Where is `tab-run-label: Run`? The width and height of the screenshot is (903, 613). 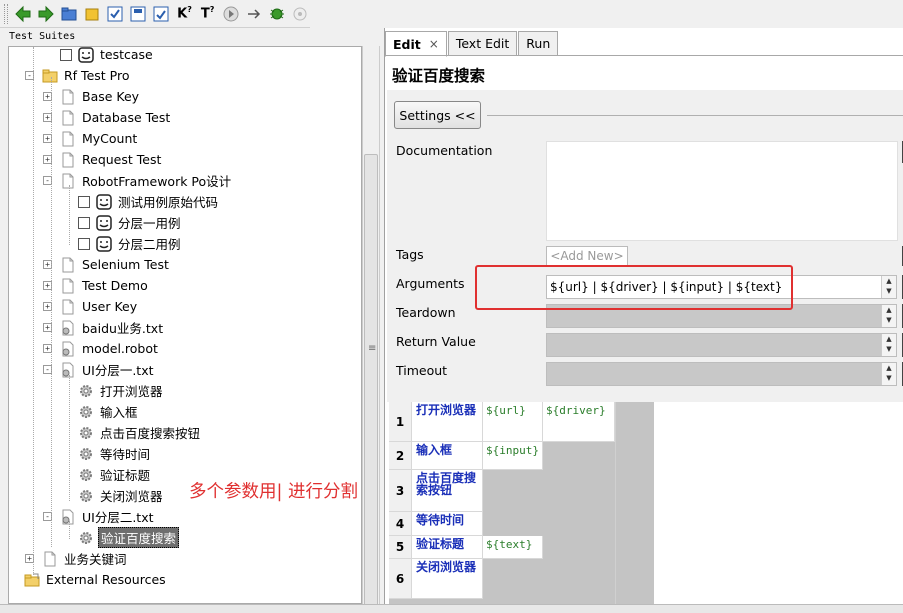
tab-run-label: Run is located at coordinates (538, 43).